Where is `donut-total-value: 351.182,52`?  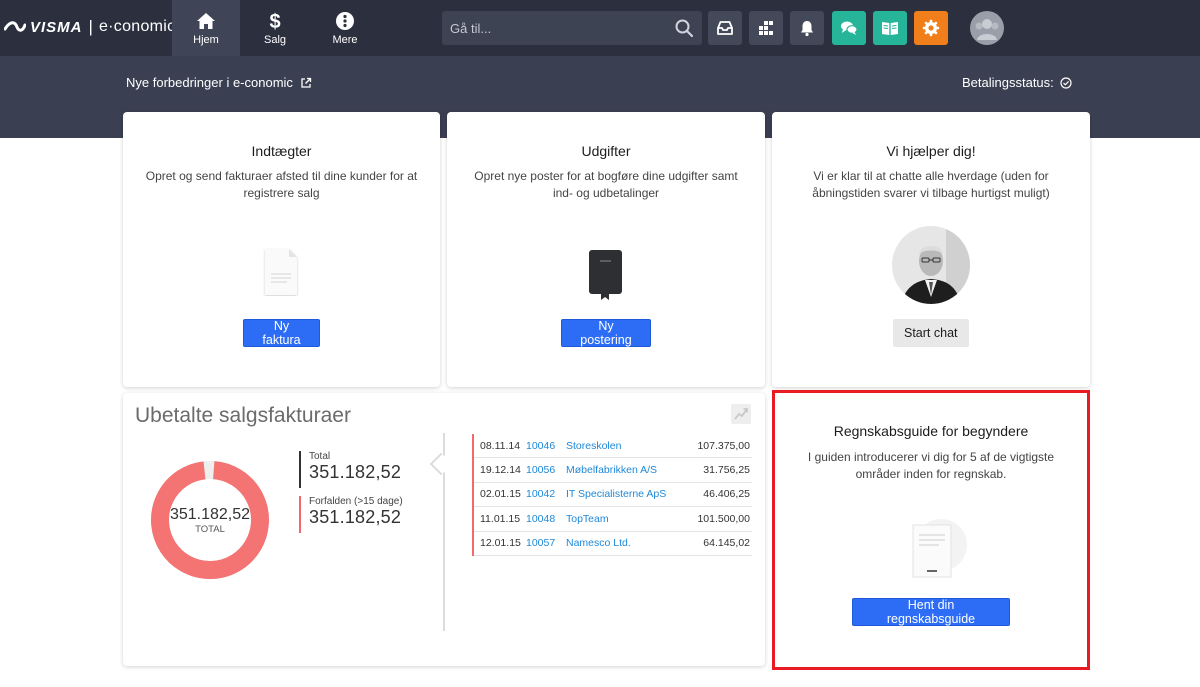
donut-total-value: 351.182,52 is located at coordinates (210, 514).